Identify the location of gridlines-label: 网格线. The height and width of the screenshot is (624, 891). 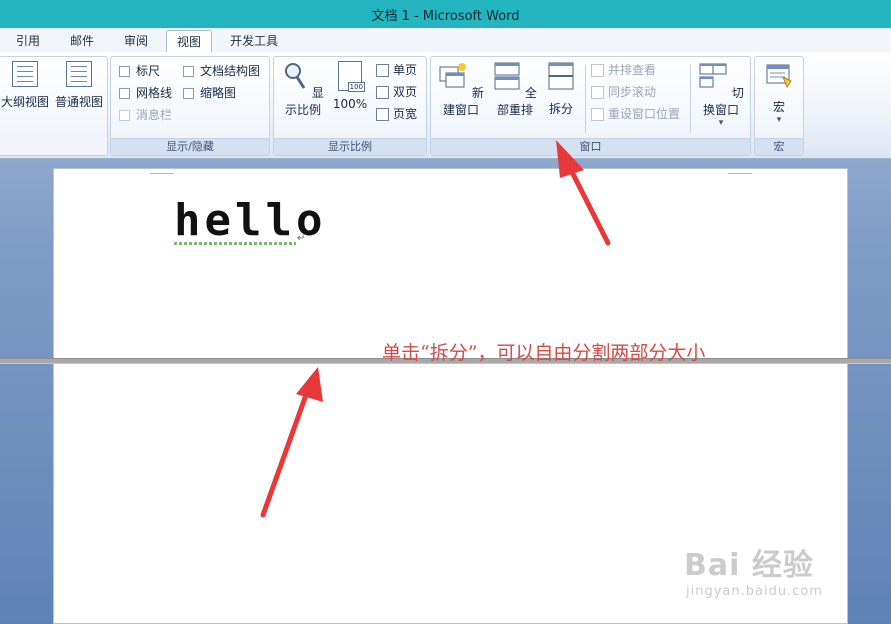
(154, 93).